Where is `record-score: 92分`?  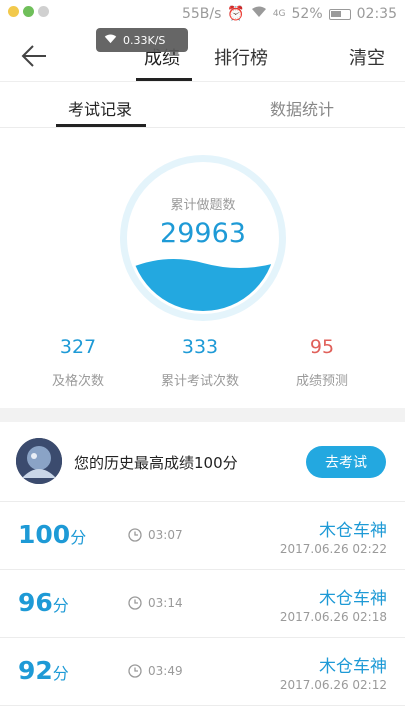
record-score: 92分 is located at coordinates (43, 670).